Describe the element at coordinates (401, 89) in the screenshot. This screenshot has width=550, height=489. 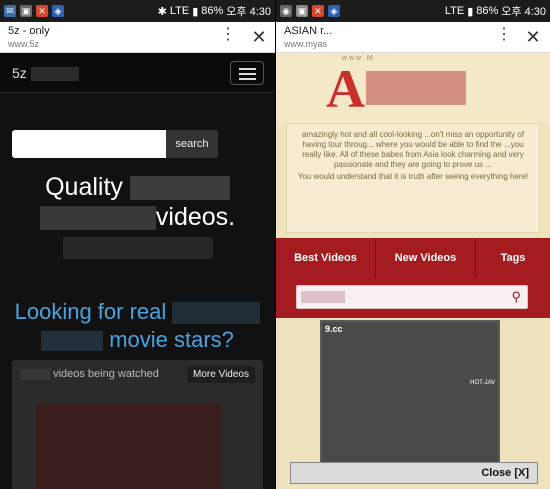
I see `site-logo: A` at that location.